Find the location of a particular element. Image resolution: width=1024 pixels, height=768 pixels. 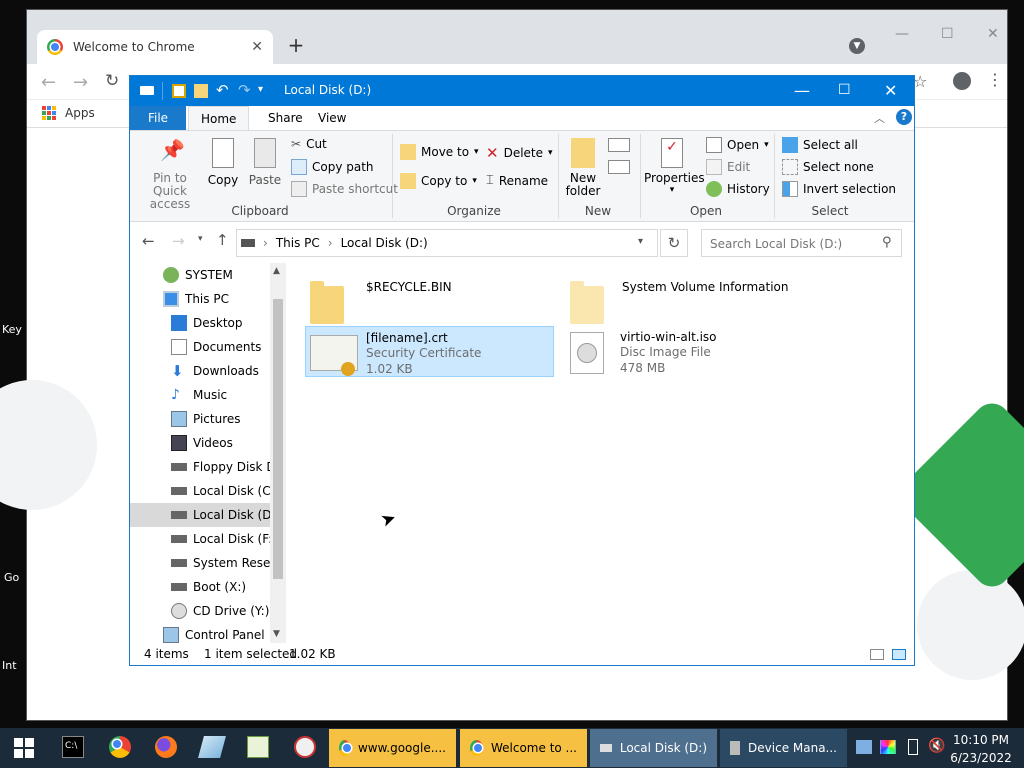

status-item-count: 4 items is located at coordinates (166, 654).